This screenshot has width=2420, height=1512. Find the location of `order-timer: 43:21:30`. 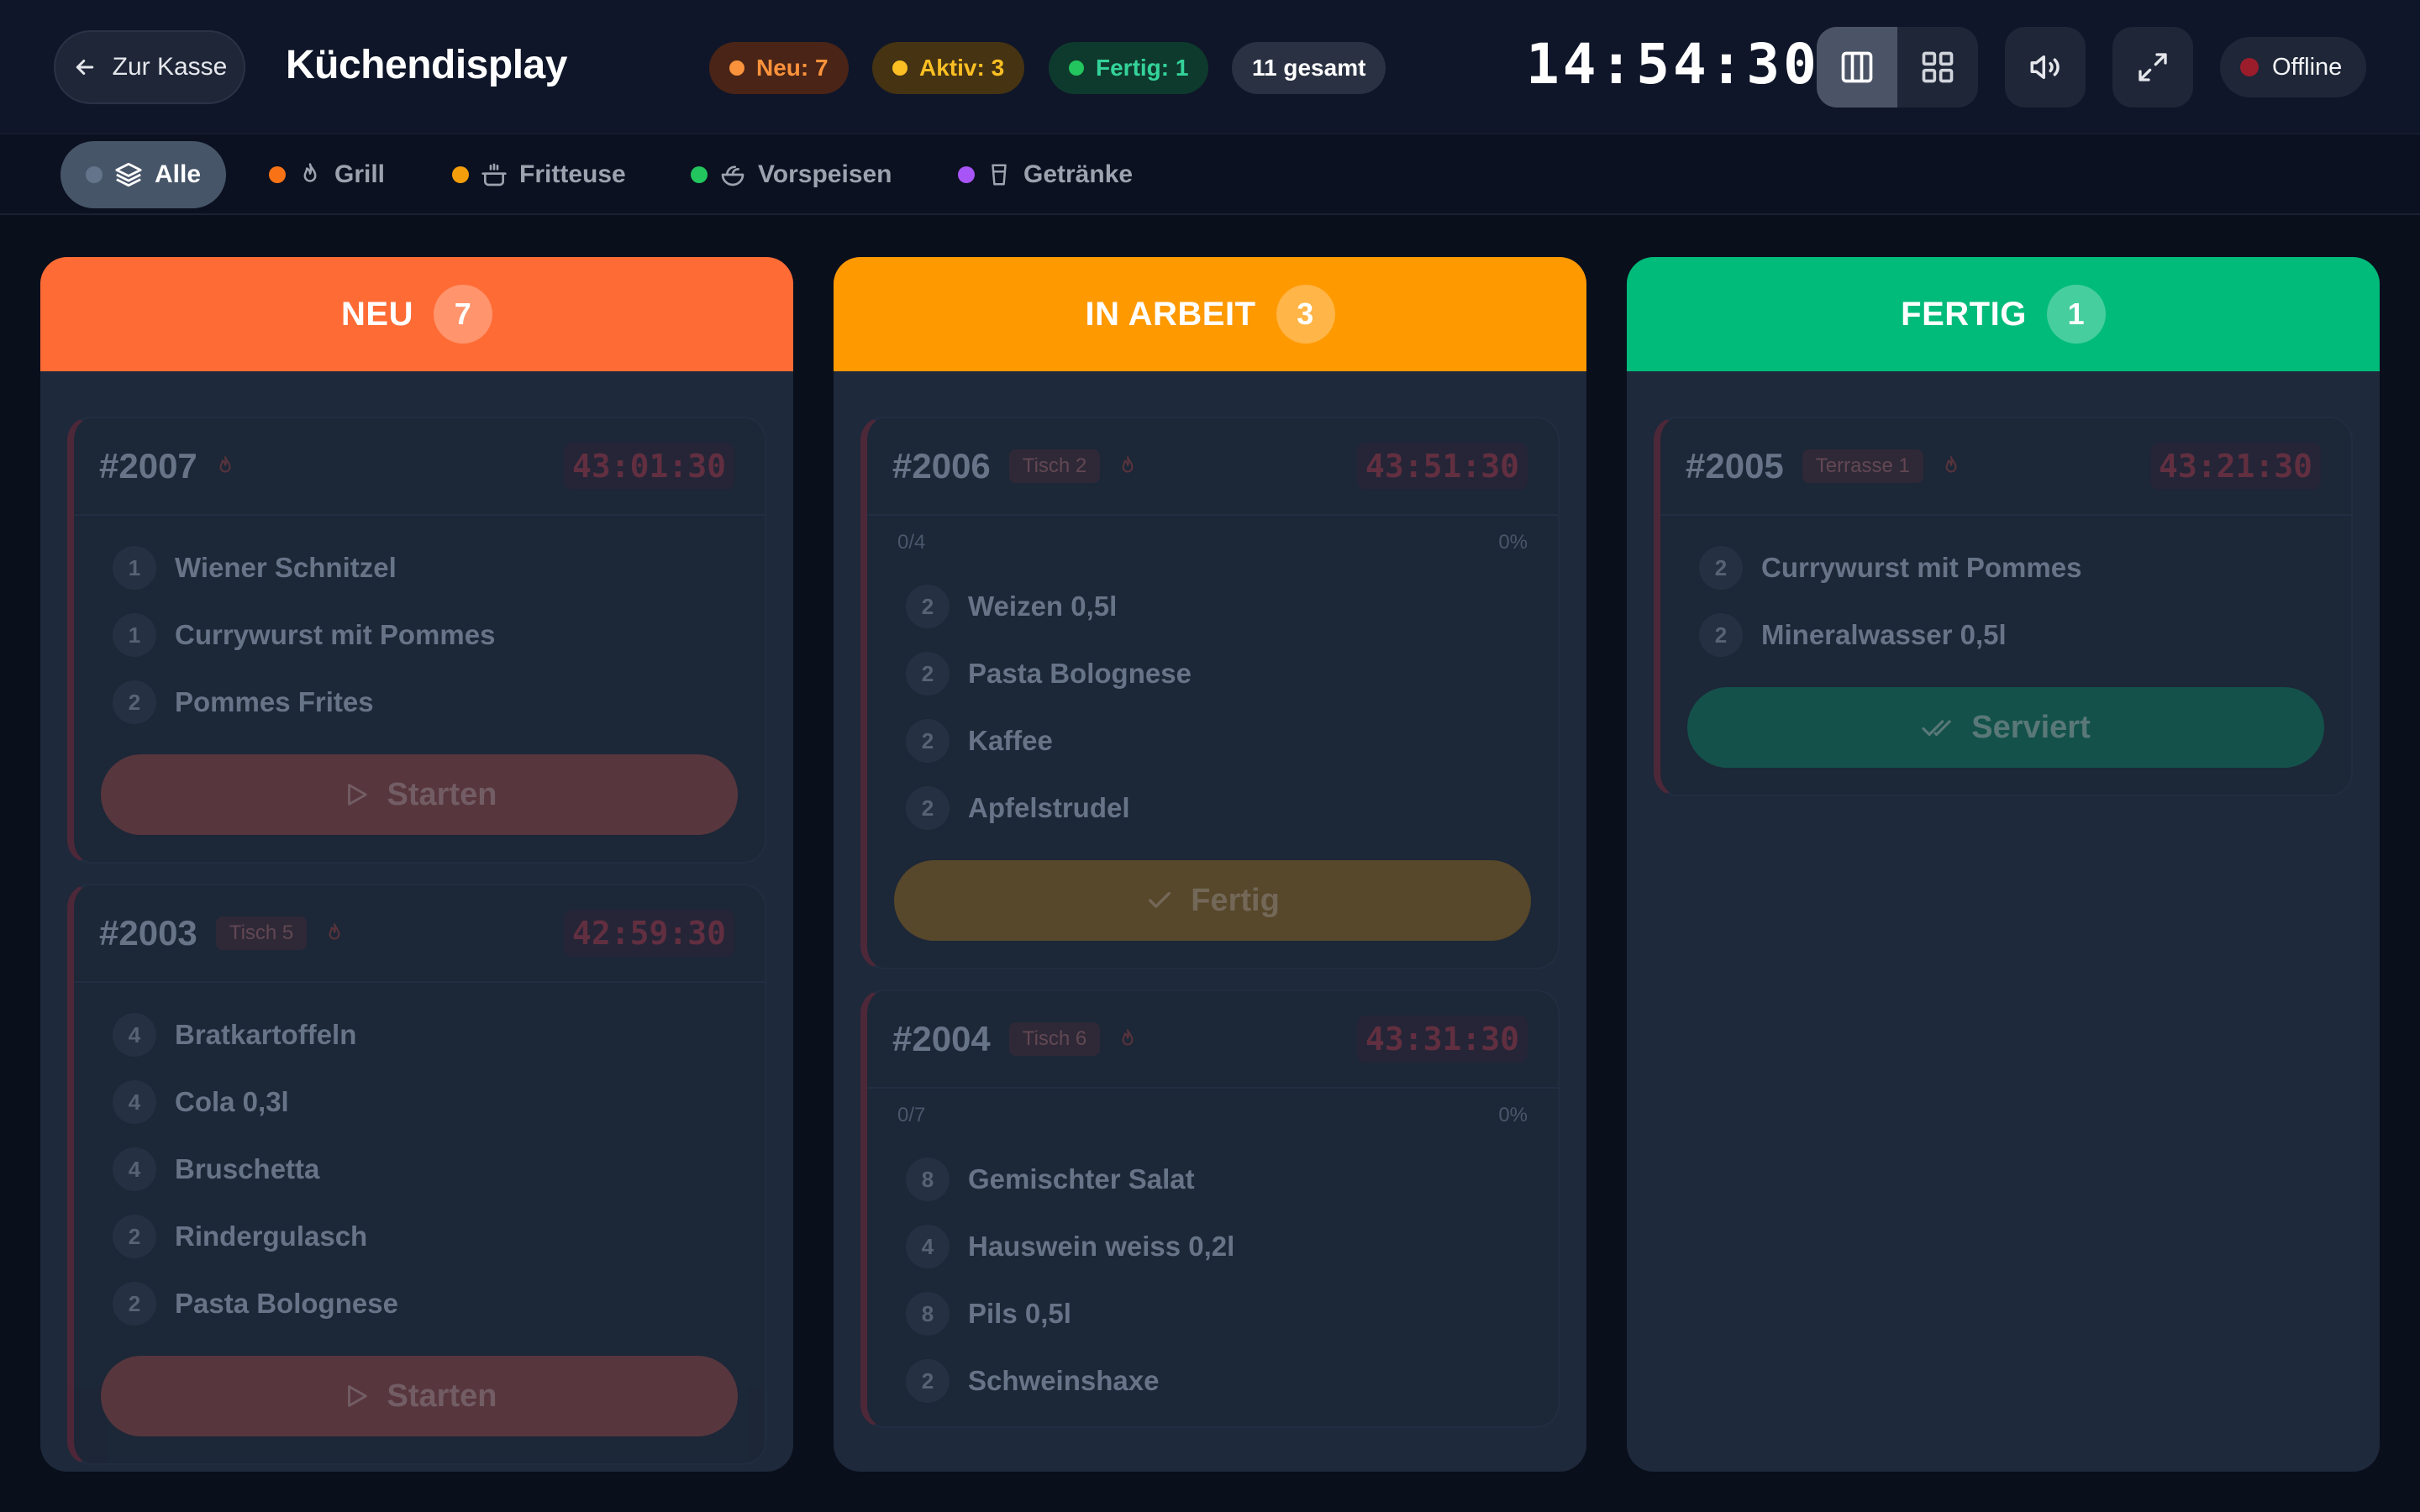

order-timer: 43:21:30 is located at coordinates (2235, 466).